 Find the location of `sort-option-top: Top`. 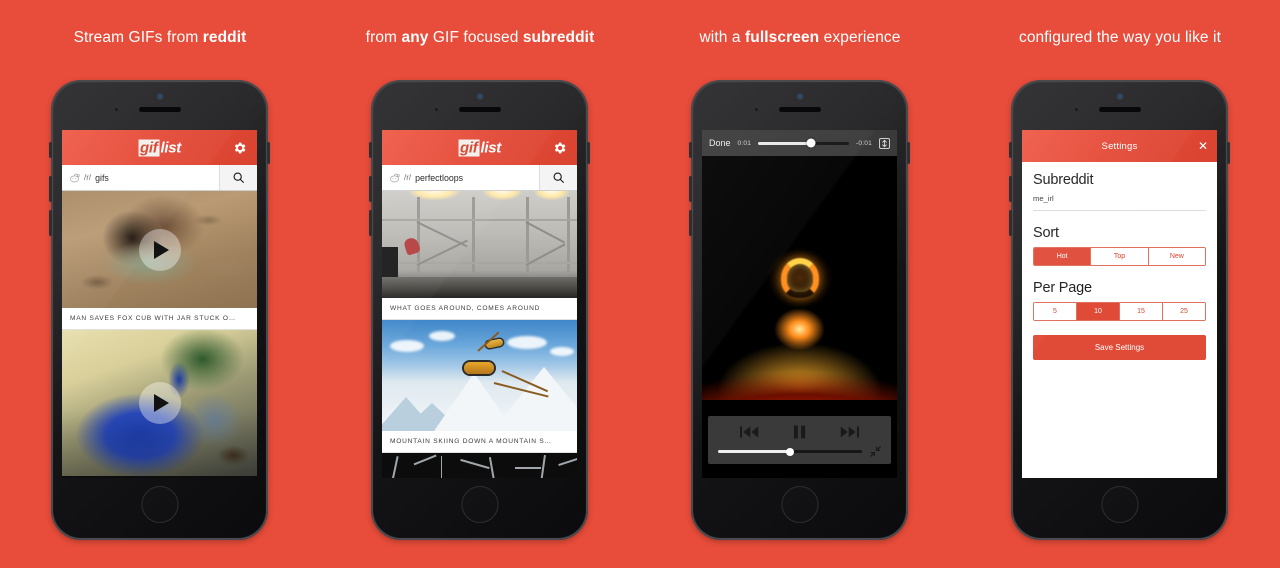

sort-option-top: Top is located at coordinates (1120, 256).